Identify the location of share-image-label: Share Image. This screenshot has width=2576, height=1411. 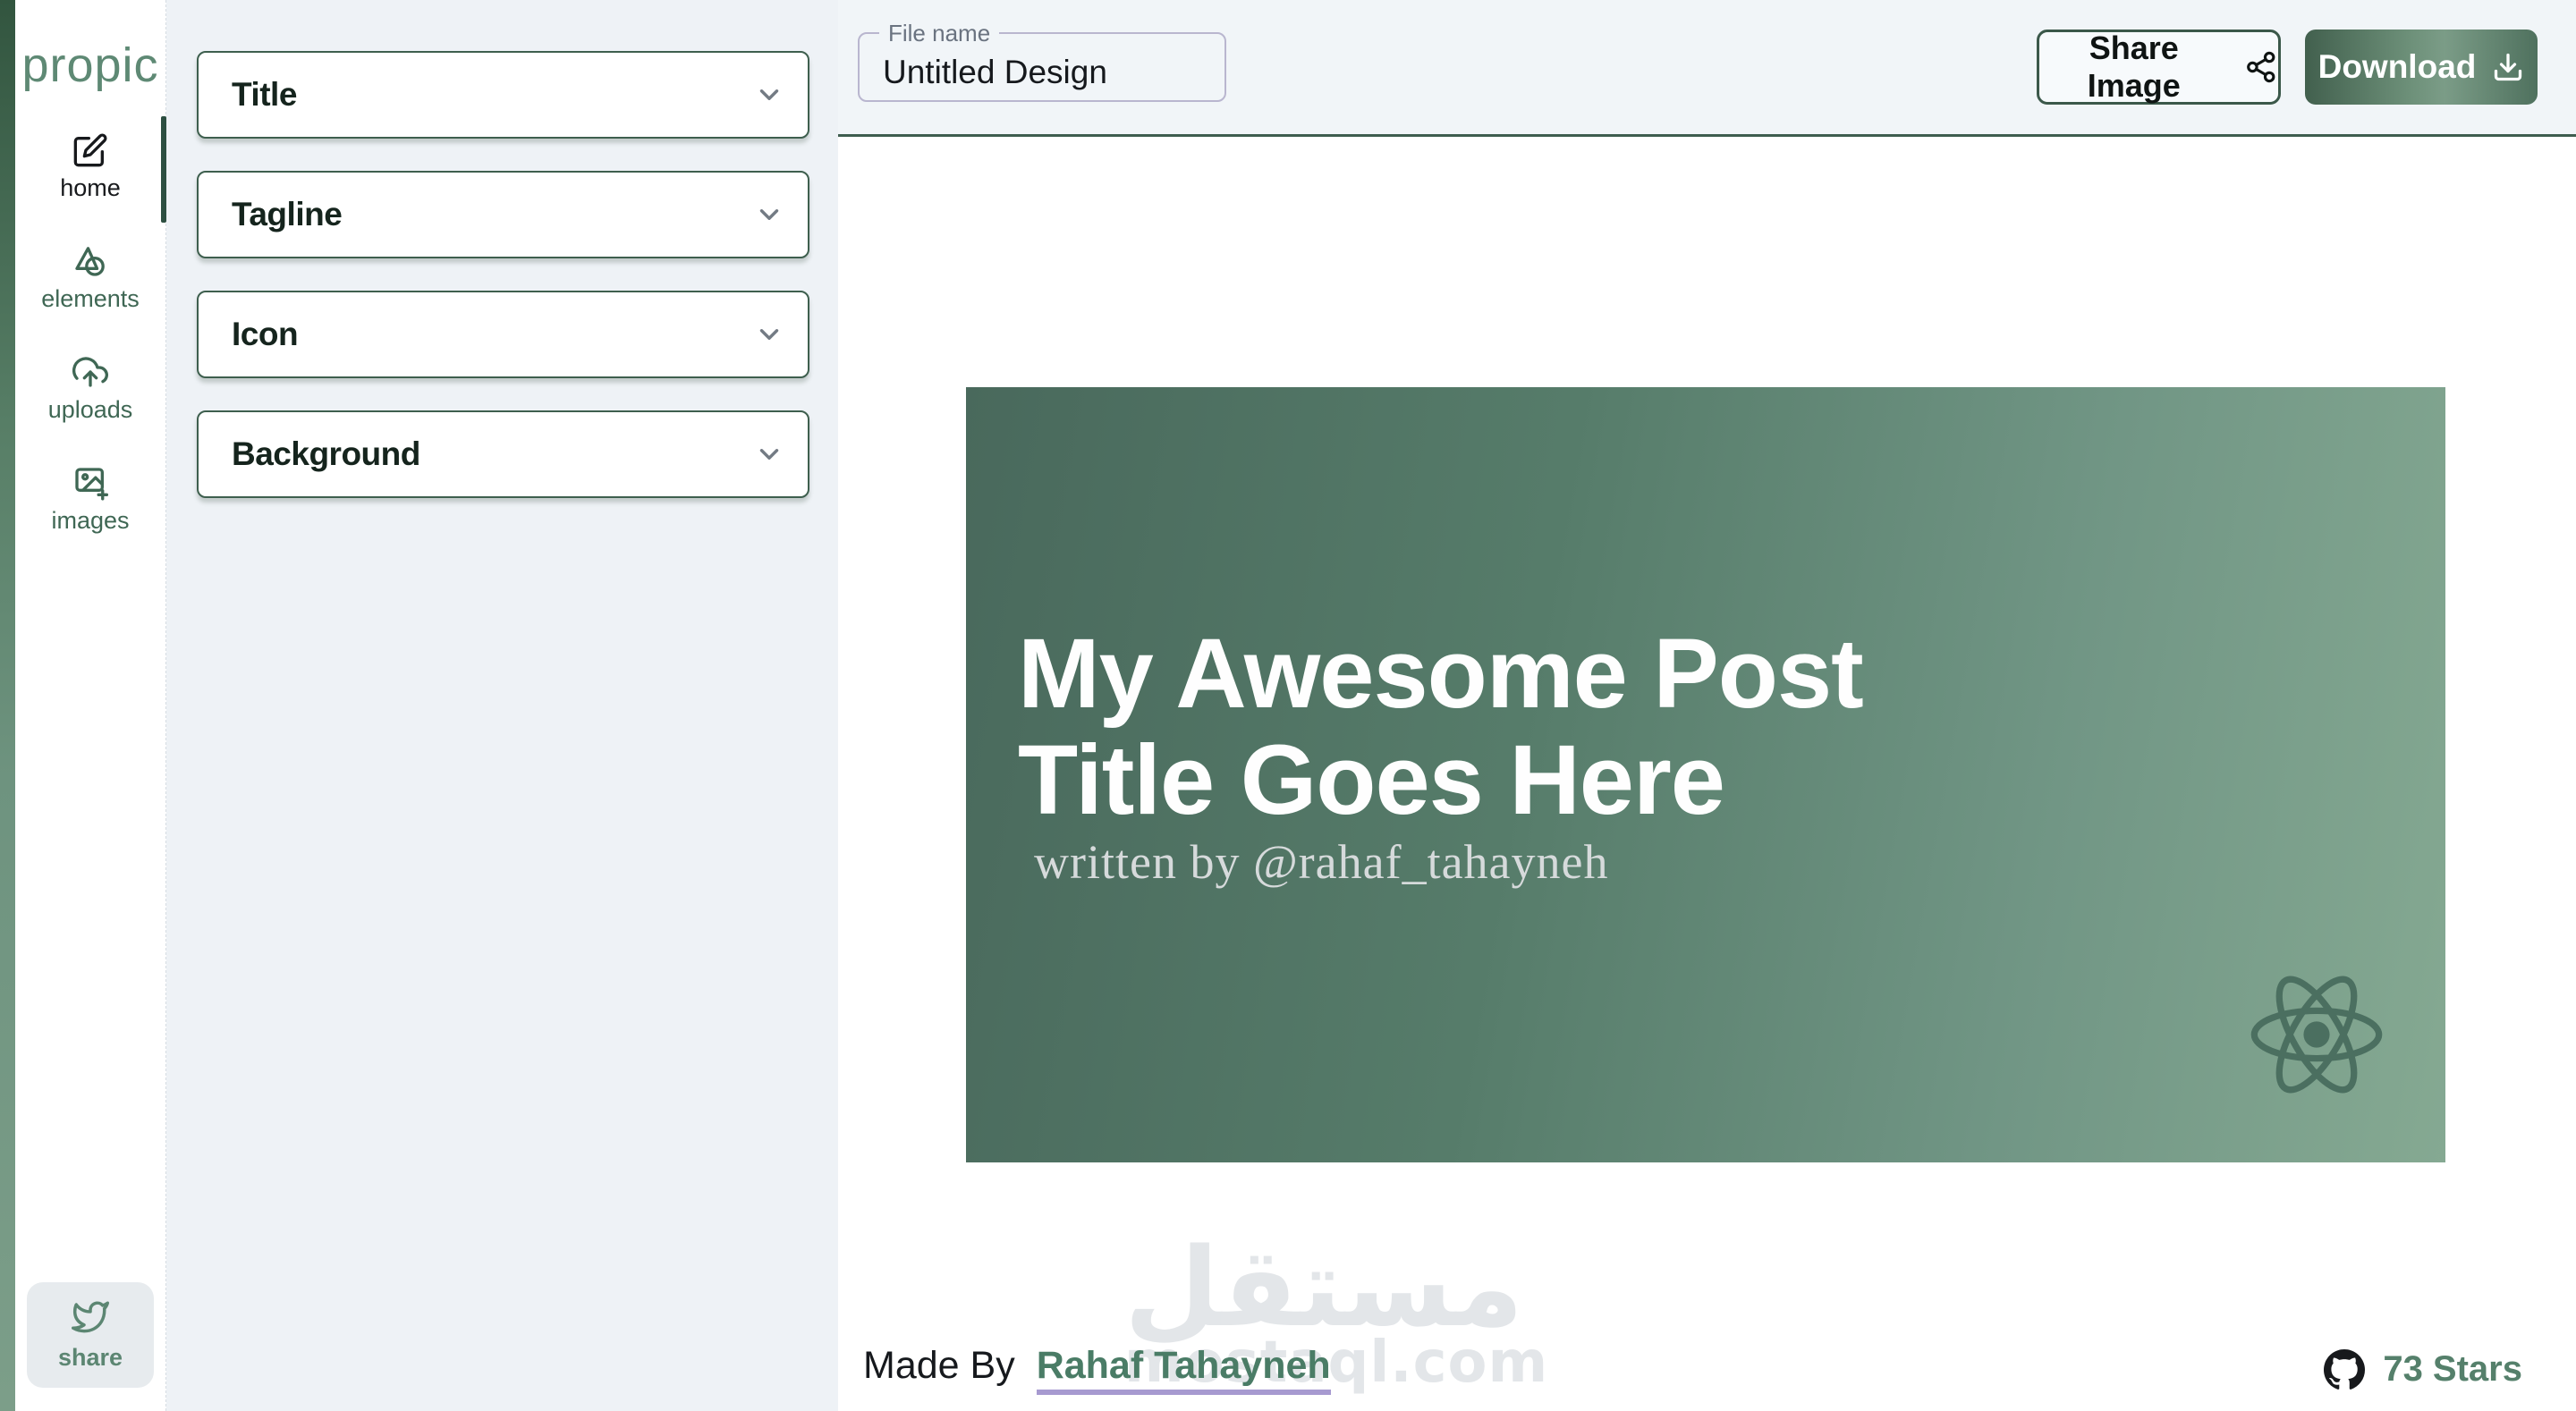
(2134, 67).